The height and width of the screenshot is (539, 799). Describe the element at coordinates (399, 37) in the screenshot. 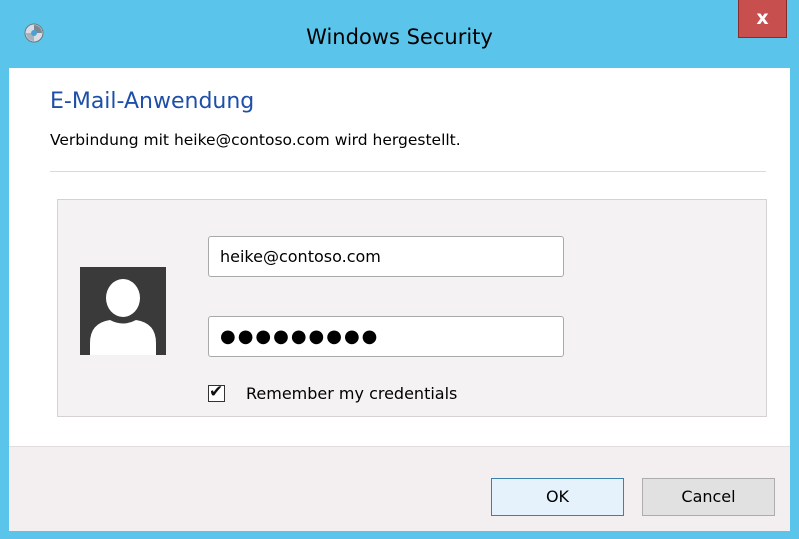

I see `window-title: Windows Security` at that location.